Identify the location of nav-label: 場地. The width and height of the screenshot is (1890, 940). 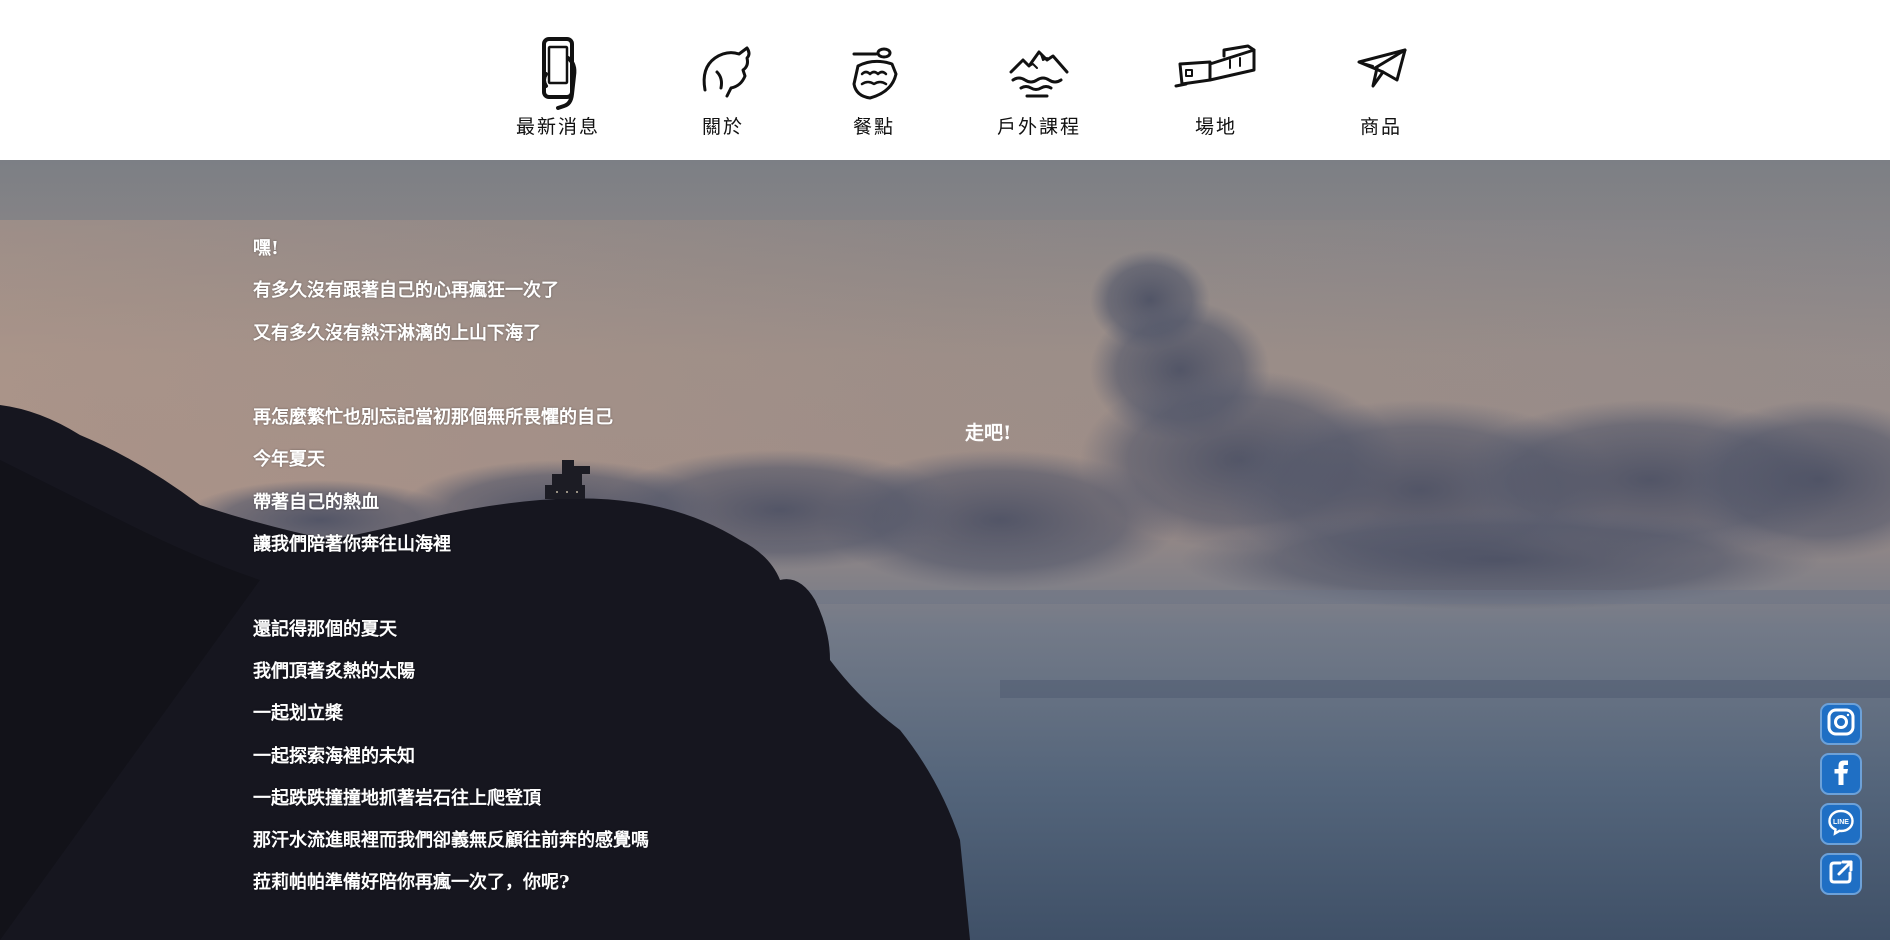
(1215, 127).